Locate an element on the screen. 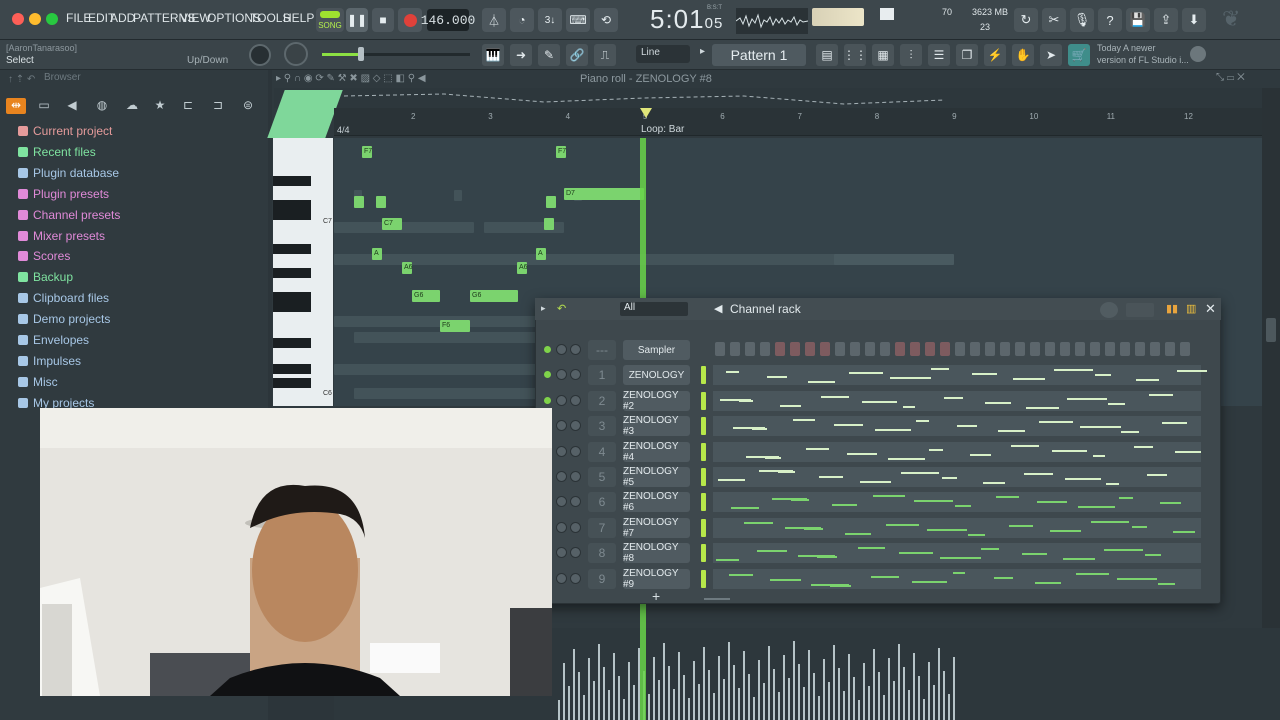  channel-filter-select: All is located at coordinates (654, 309).